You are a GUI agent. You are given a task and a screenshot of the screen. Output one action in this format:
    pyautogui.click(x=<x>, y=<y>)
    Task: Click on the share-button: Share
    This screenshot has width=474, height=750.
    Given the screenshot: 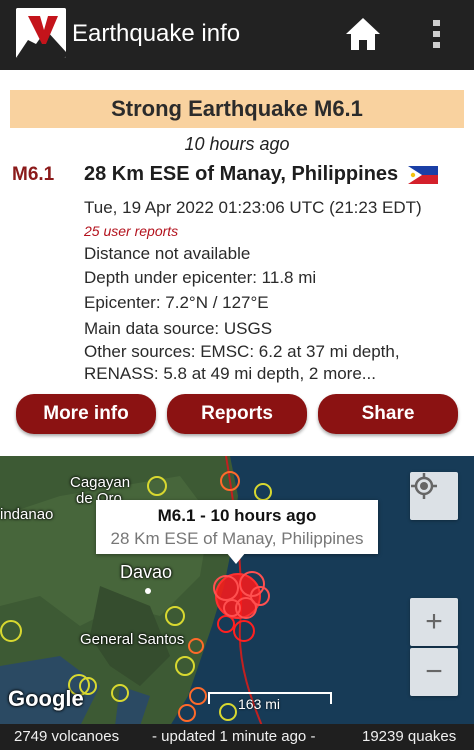 What is the action you would take?
    pyautogui.click(x=388, y=414)
    